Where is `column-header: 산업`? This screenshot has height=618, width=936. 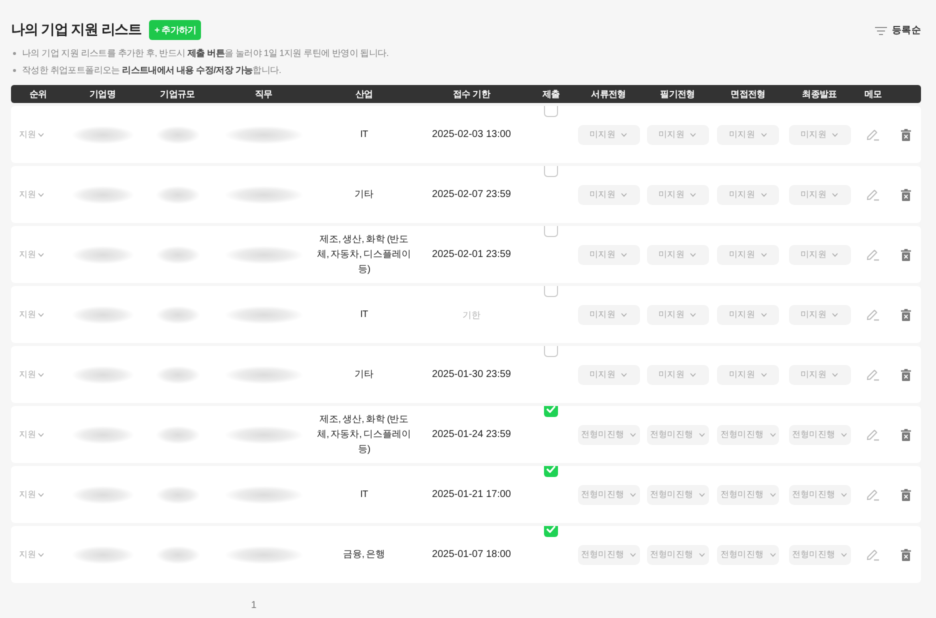
column-header: 산업 is located at coordinates (364, 94).